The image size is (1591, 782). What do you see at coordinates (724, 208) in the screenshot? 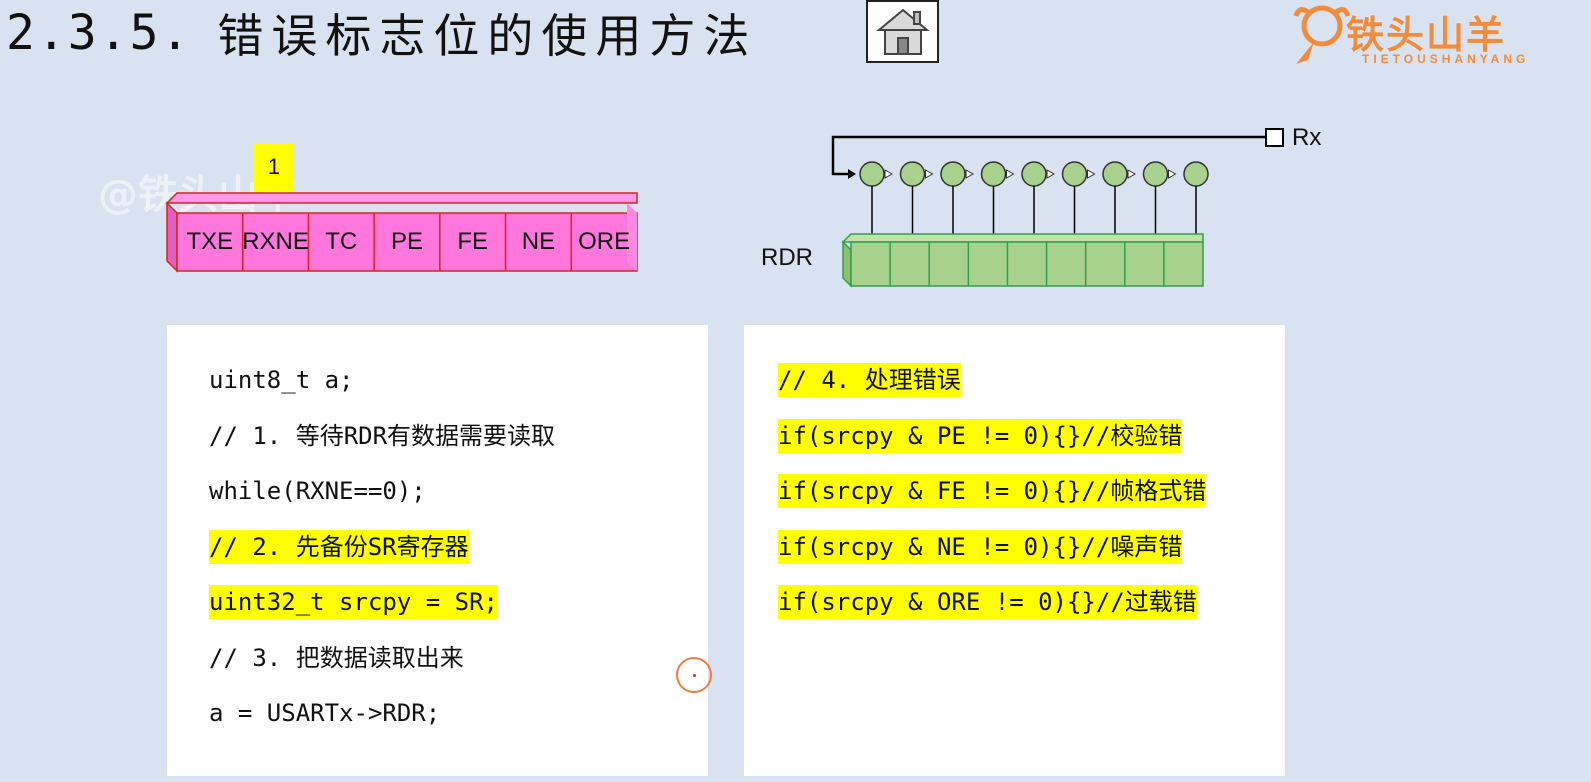
I see `usart-diagram` at bounding box center [724, 208].